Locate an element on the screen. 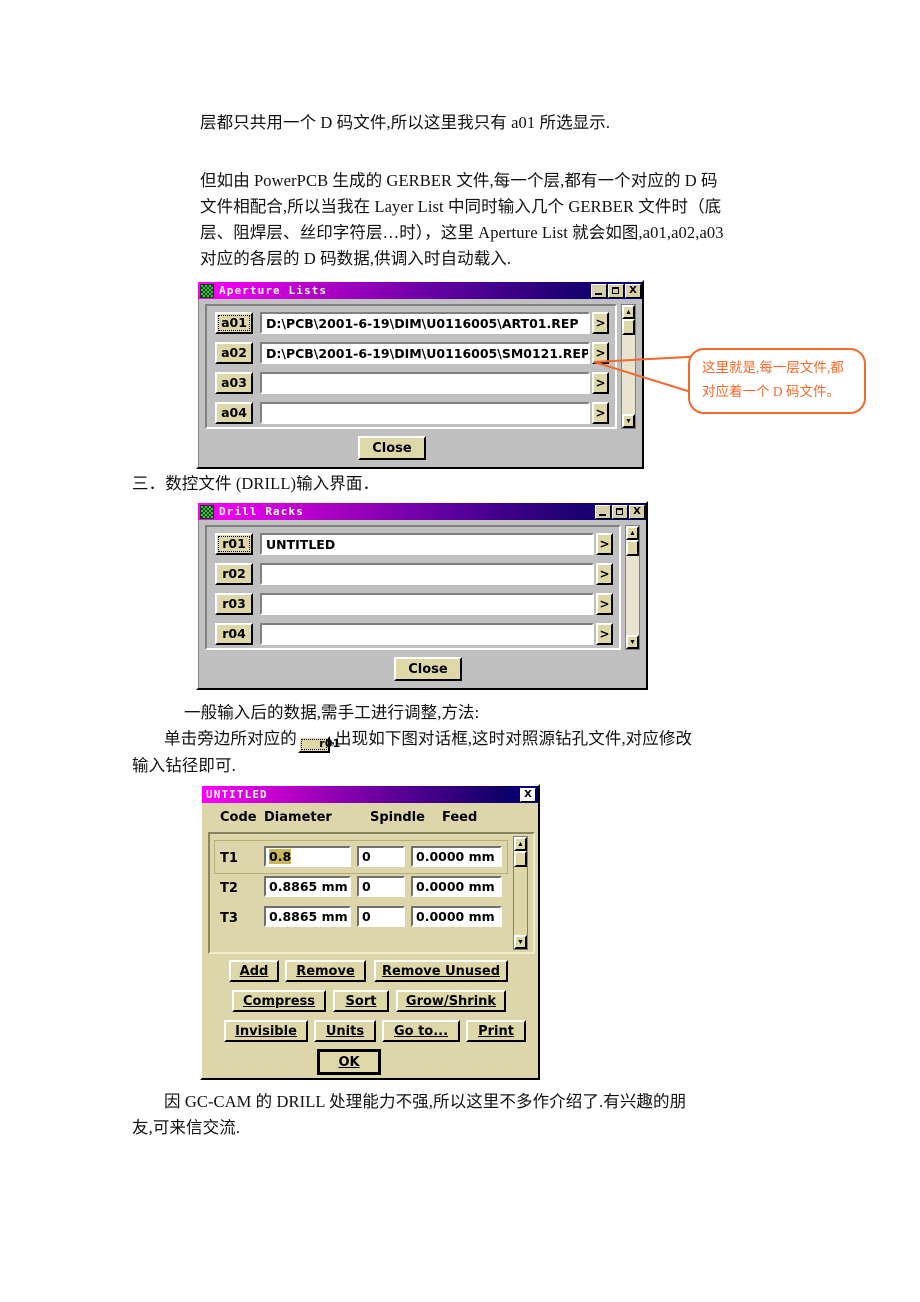  remove-button-label: Remove is located at coordinates (325, 971).